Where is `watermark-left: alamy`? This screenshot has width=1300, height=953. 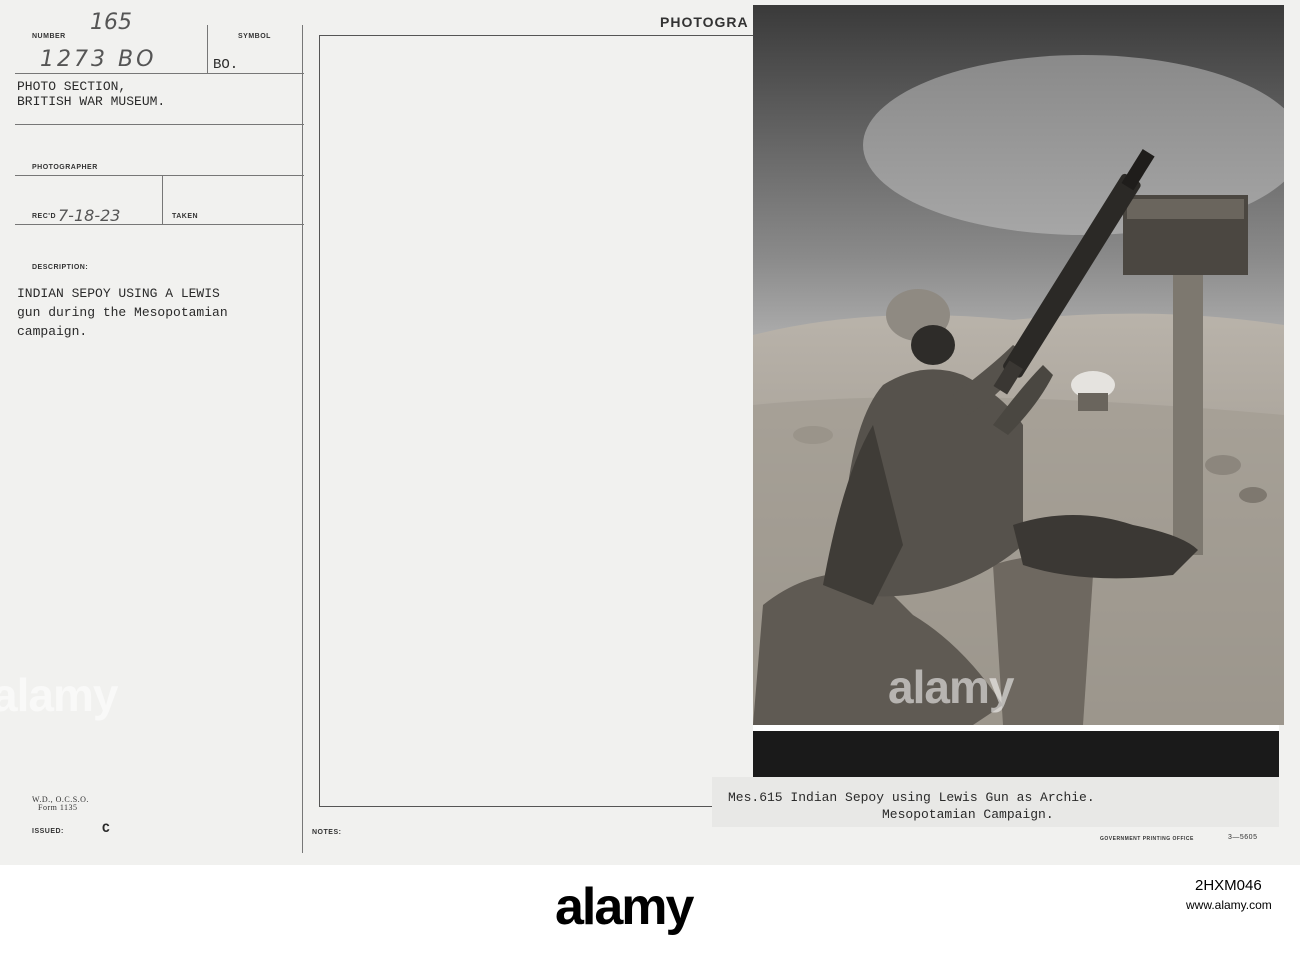
watermark-left: alamy is located at coordinates (59, 695).